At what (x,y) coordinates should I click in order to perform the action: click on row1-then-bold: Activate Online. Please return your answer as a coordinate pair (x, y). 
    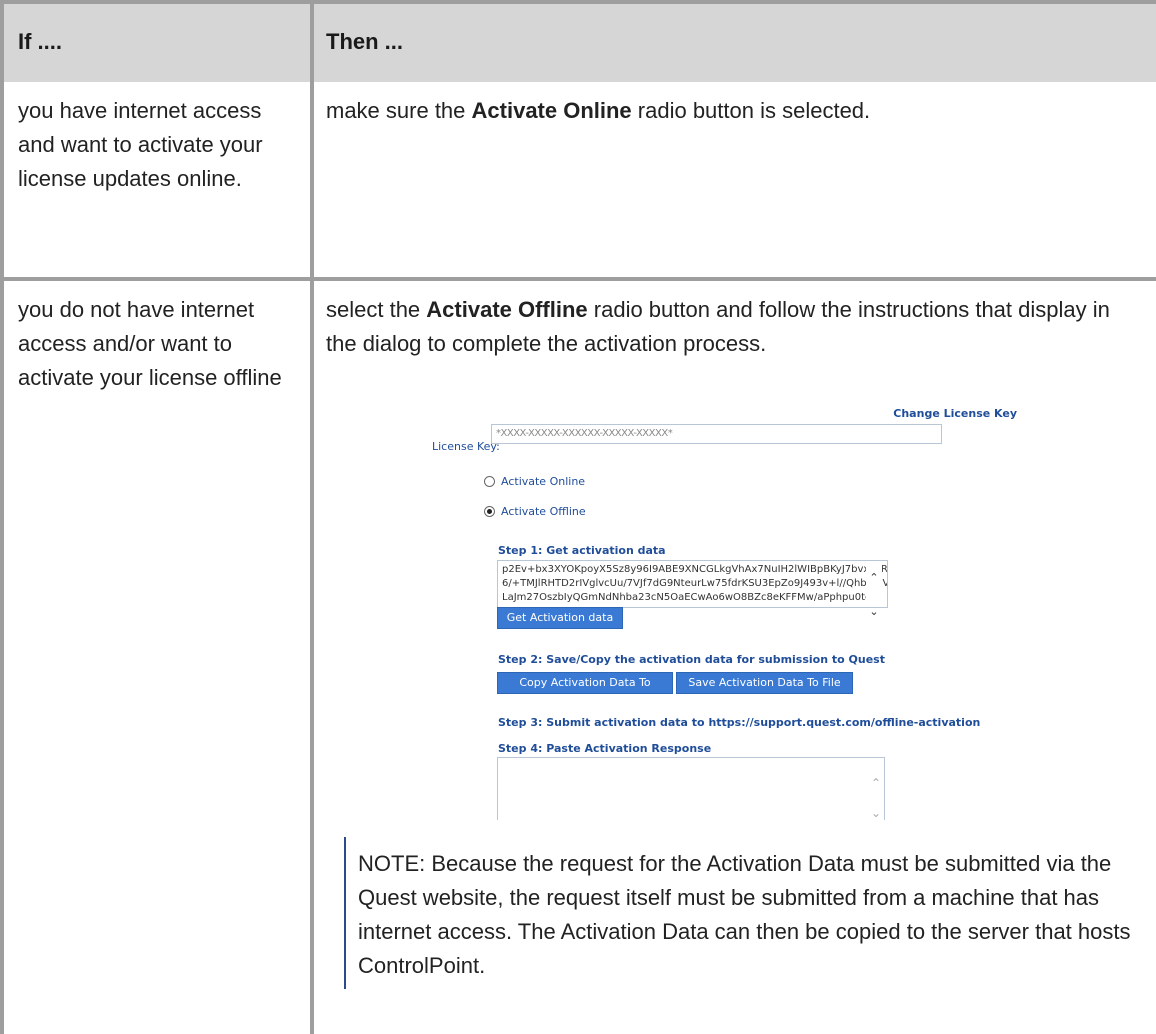
    Looking at the image, I should click on (551, 111).